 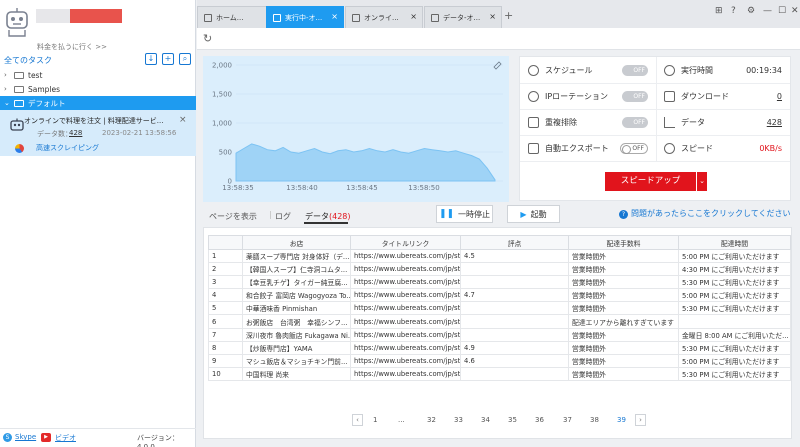 I want to click on folder-default: ⌄ デフォルト, so click(x=98, y=103).